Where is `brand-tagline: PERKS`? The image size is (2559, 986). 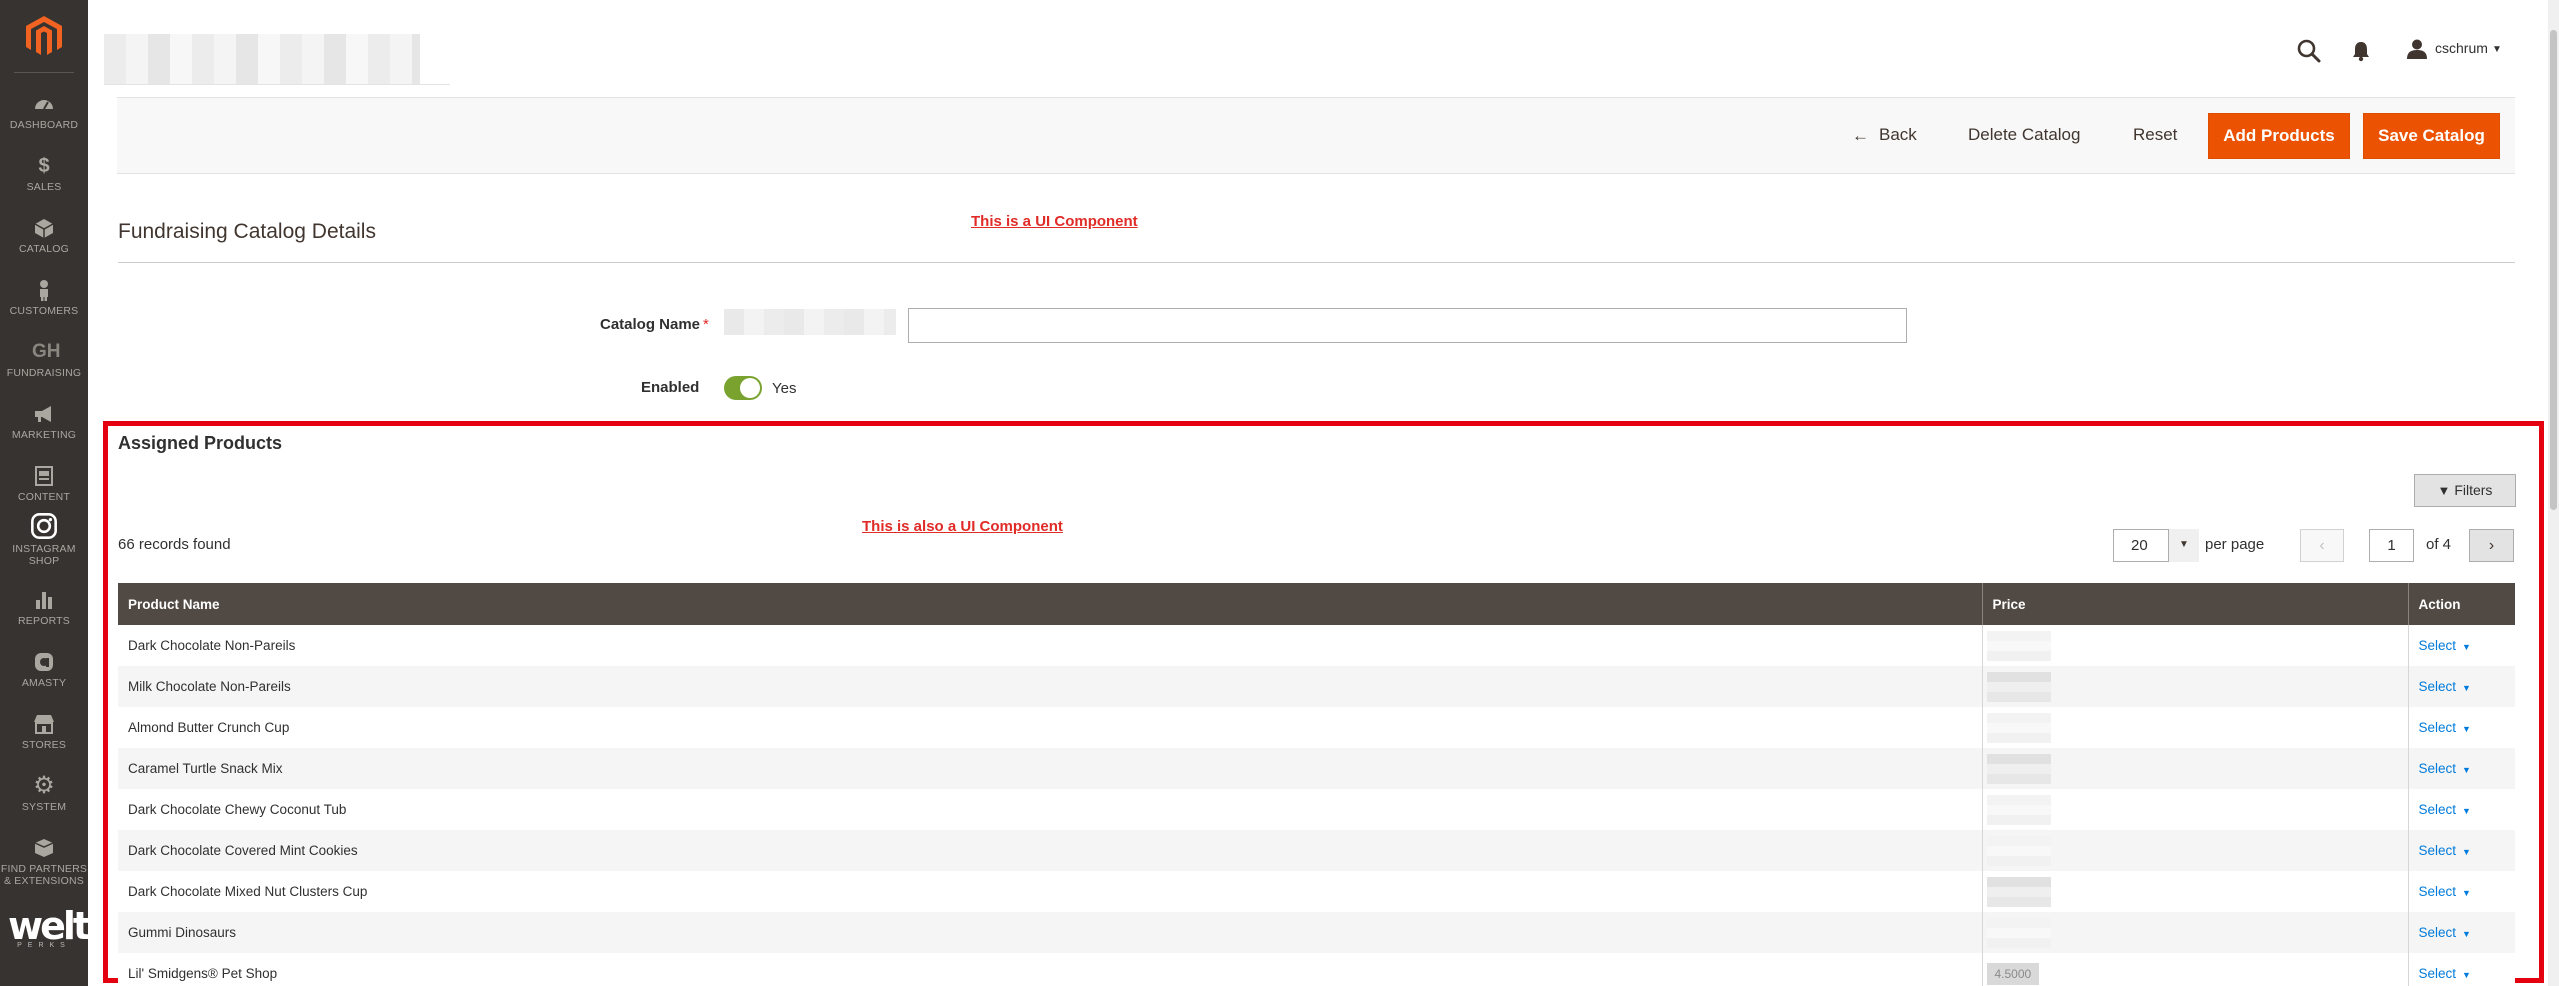
brand-tagline: PERKS is located at coordinates (44, 945).